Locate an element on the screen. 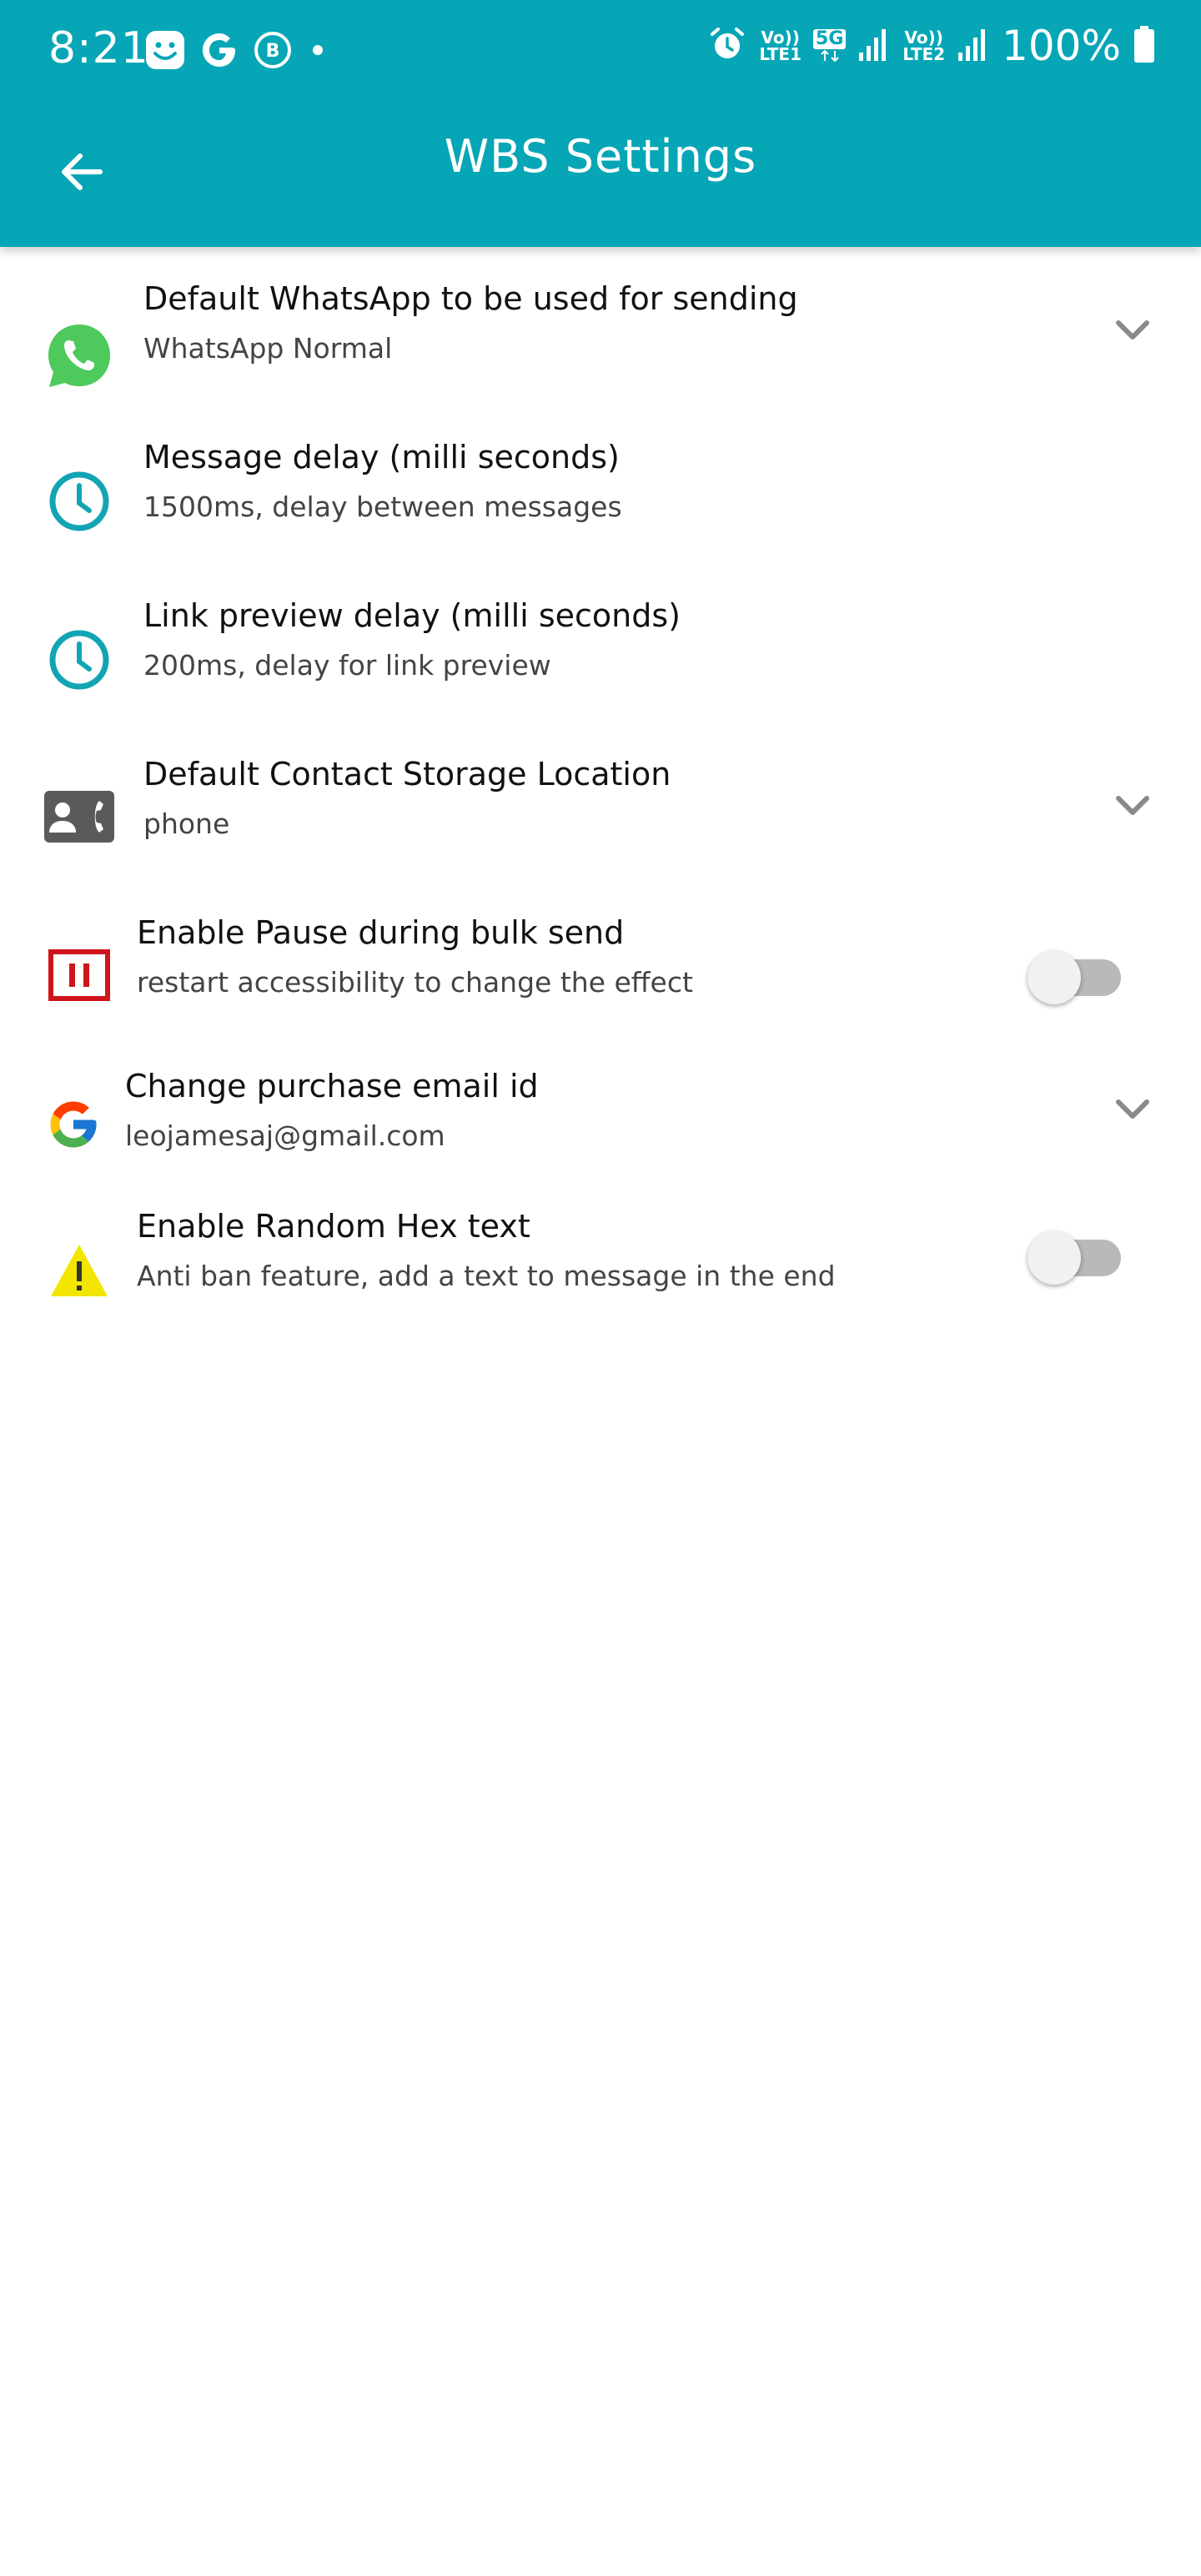  setting-title: Default Contact Storage Location is located at coordinates (407, 774).